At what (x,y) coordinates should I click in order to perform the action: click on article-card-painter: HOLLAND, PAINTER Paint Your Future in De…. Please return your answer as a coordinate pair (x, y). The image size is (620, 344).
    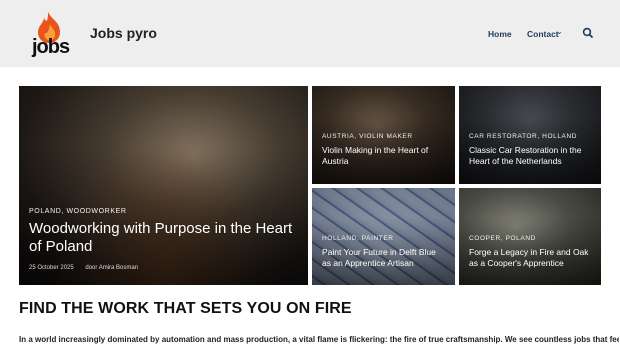
    Looking at the image, I should click on (383, 236).